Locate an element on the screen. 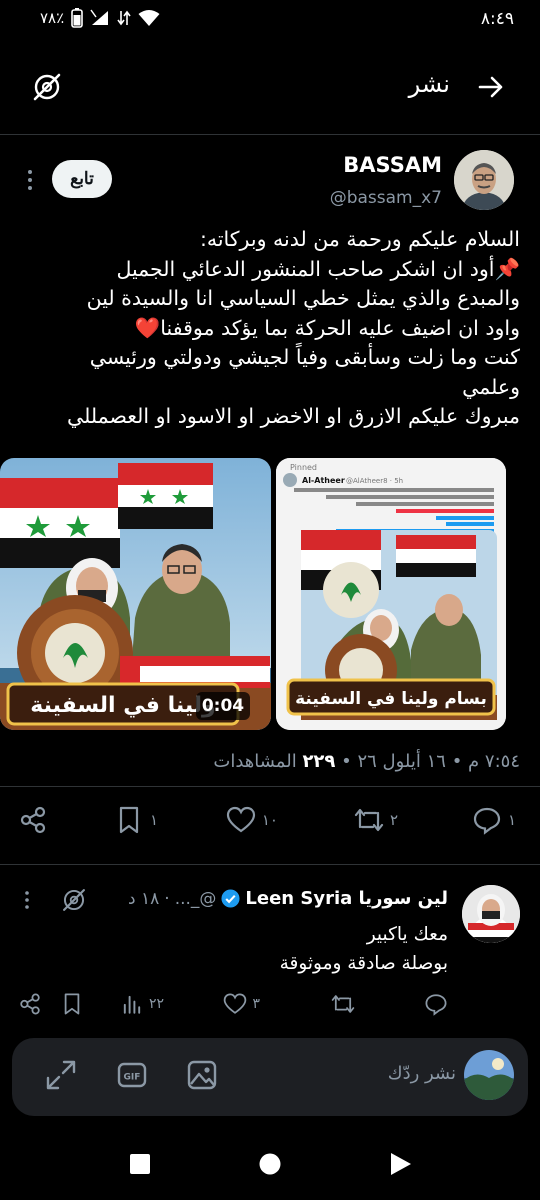  reply-views-action: ٢٢ is located at coordinates (142, 1004).